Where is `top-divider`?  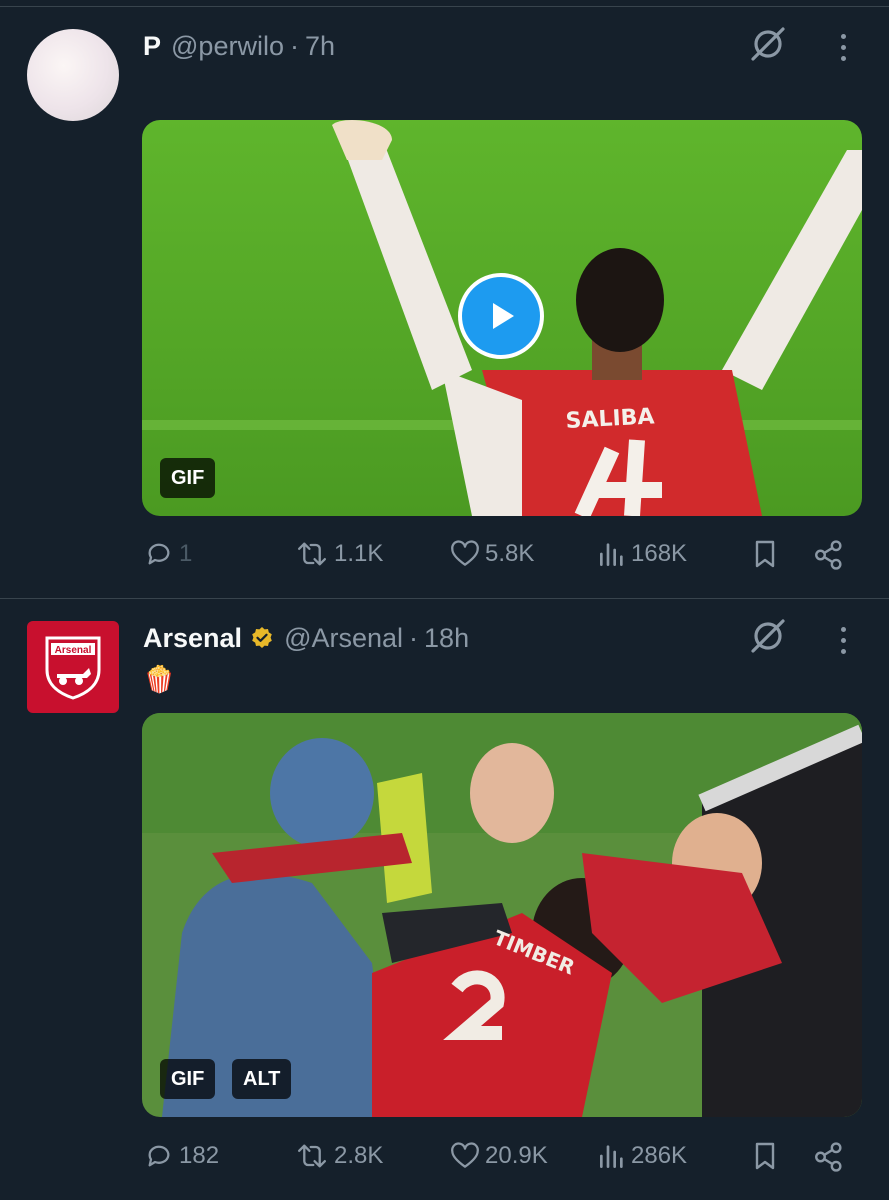 top-divider is located at coordinates (444, 6).